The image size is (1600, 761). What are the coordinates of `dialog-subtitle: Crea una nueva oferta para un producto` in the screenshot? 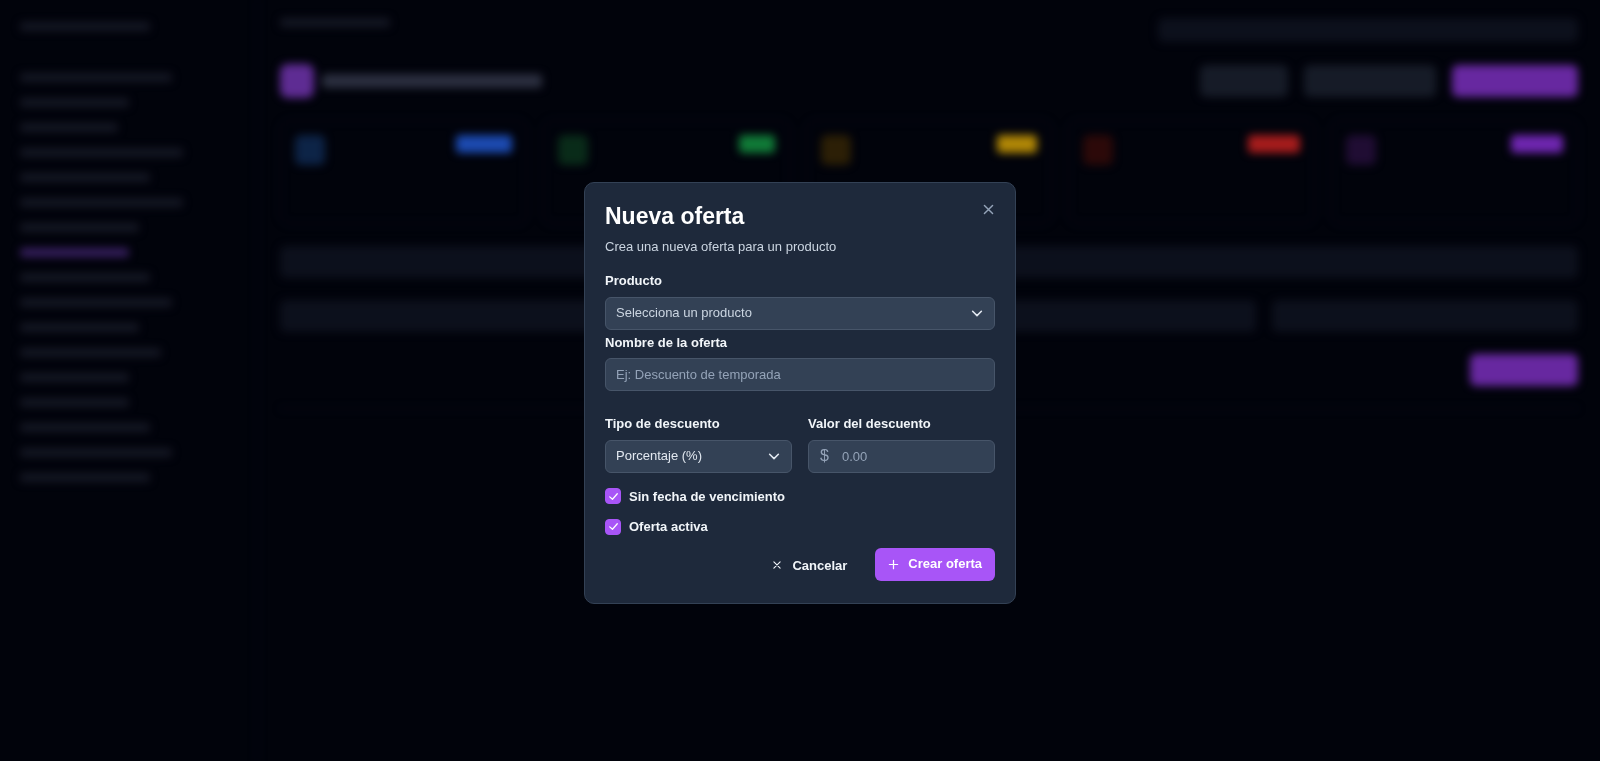 It's located at (721, 246).